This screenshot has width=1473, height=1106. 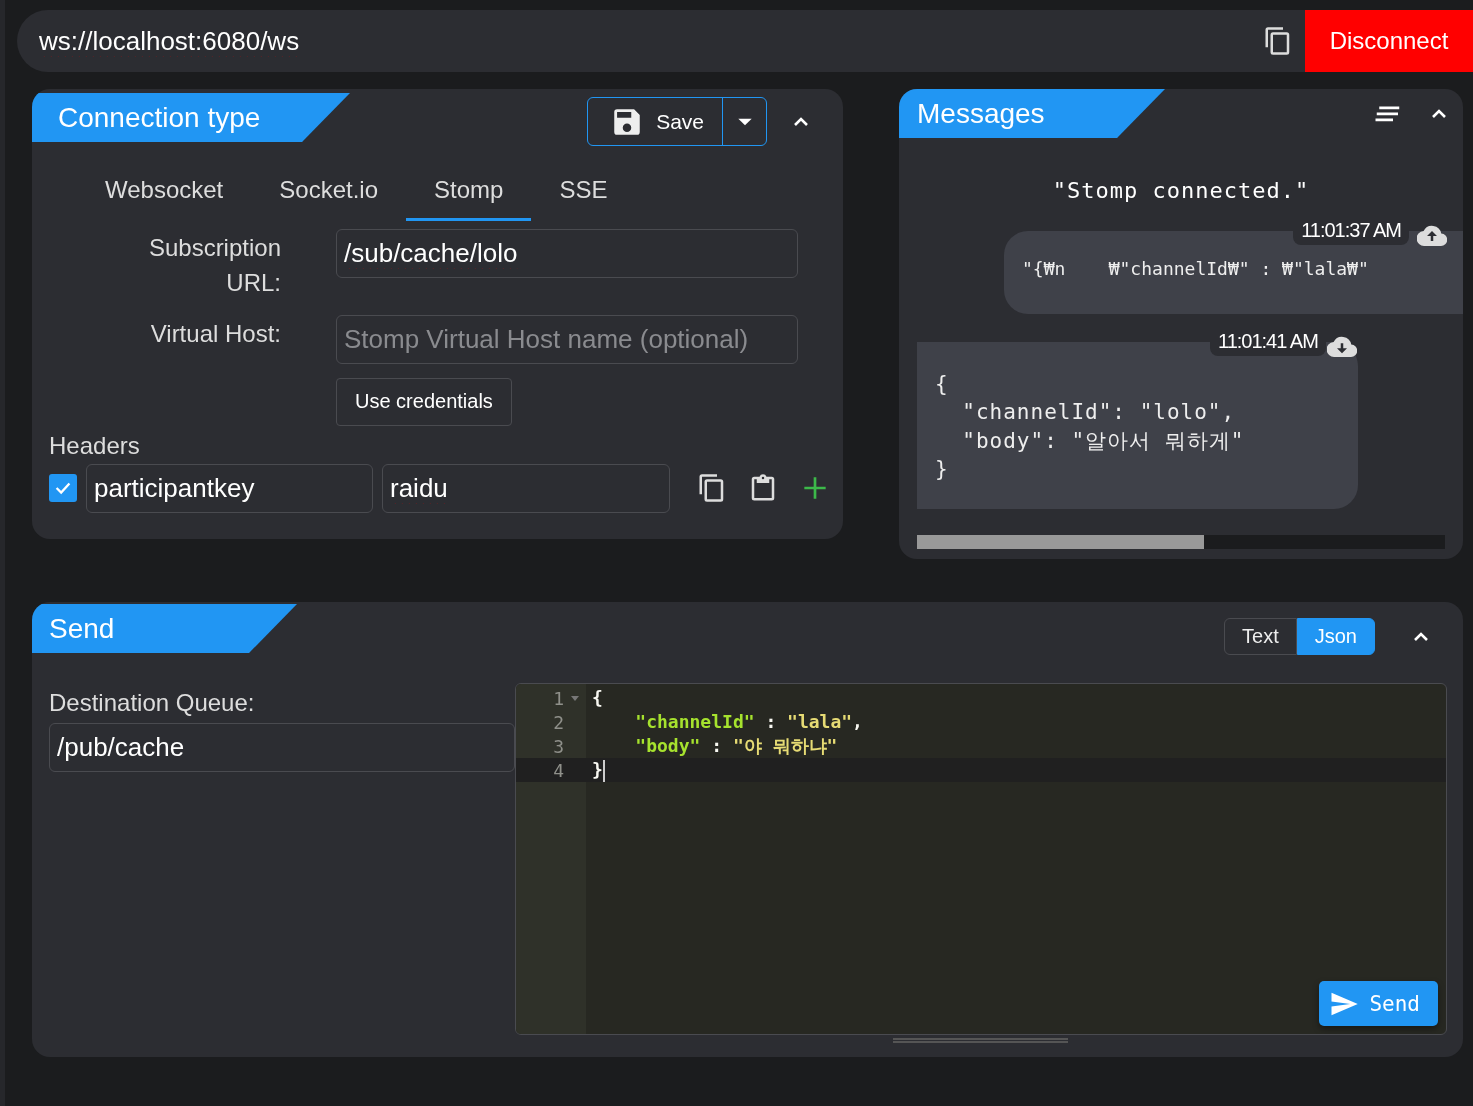 I want to click on line-number: 4, so click(x=558, y=770).